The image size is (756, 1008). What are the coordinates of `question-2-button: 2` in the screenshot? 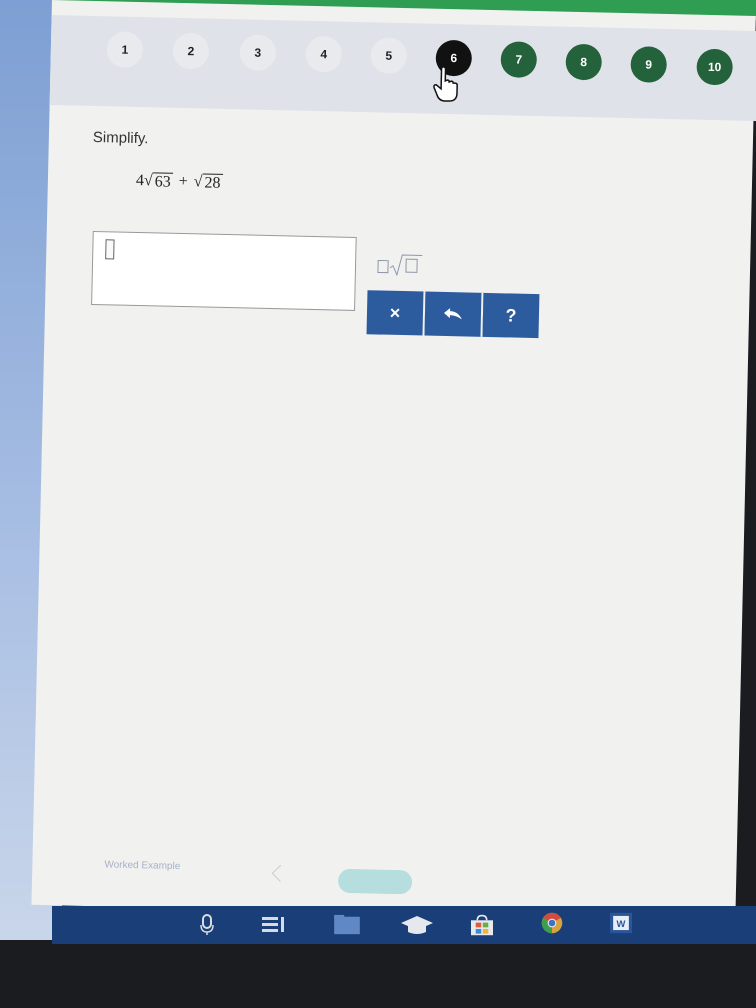 It's located at (191, 51).